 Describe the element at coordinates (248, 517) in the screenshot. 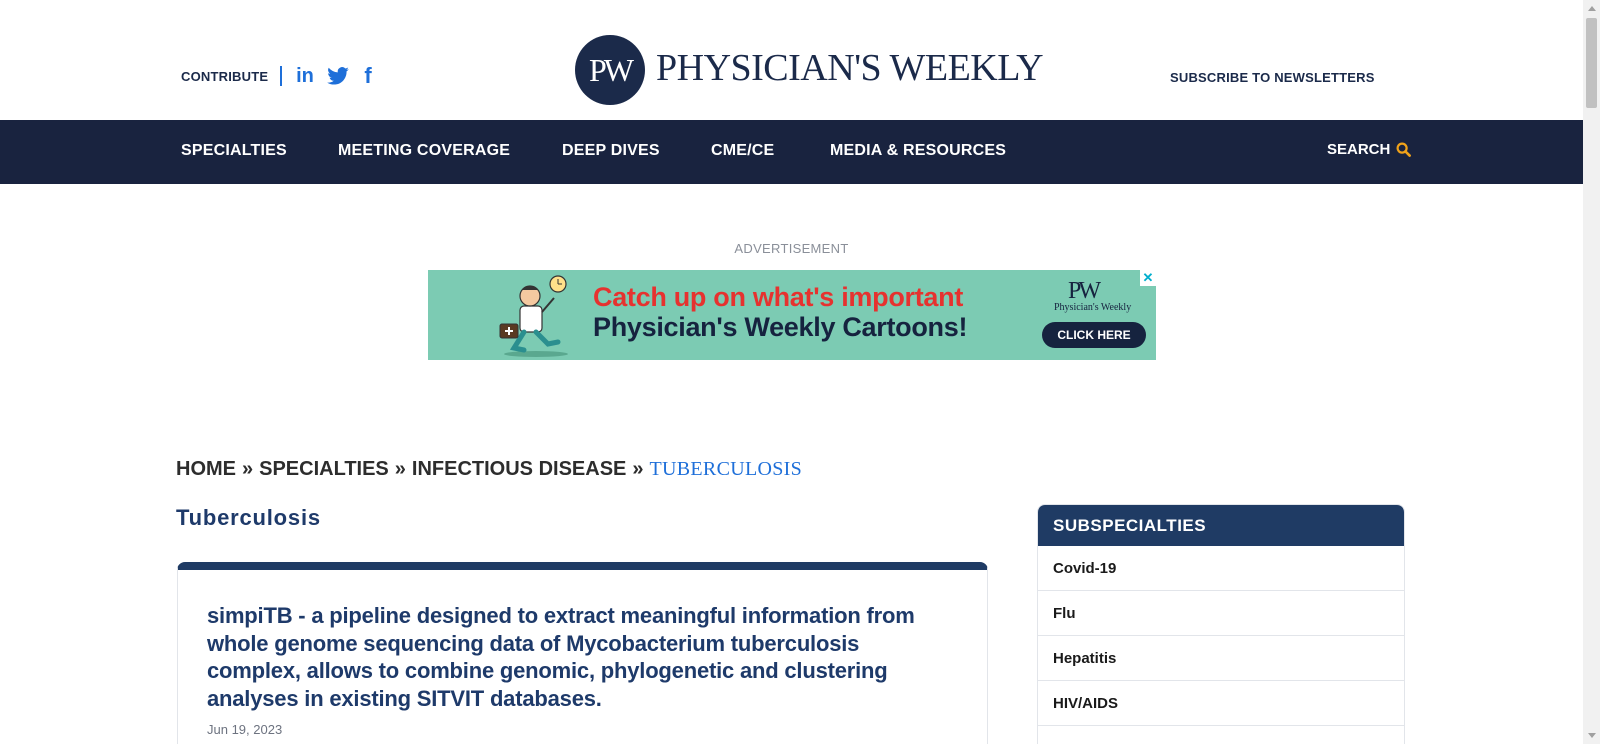

I see `page-title: Tuberculosis` at that location.